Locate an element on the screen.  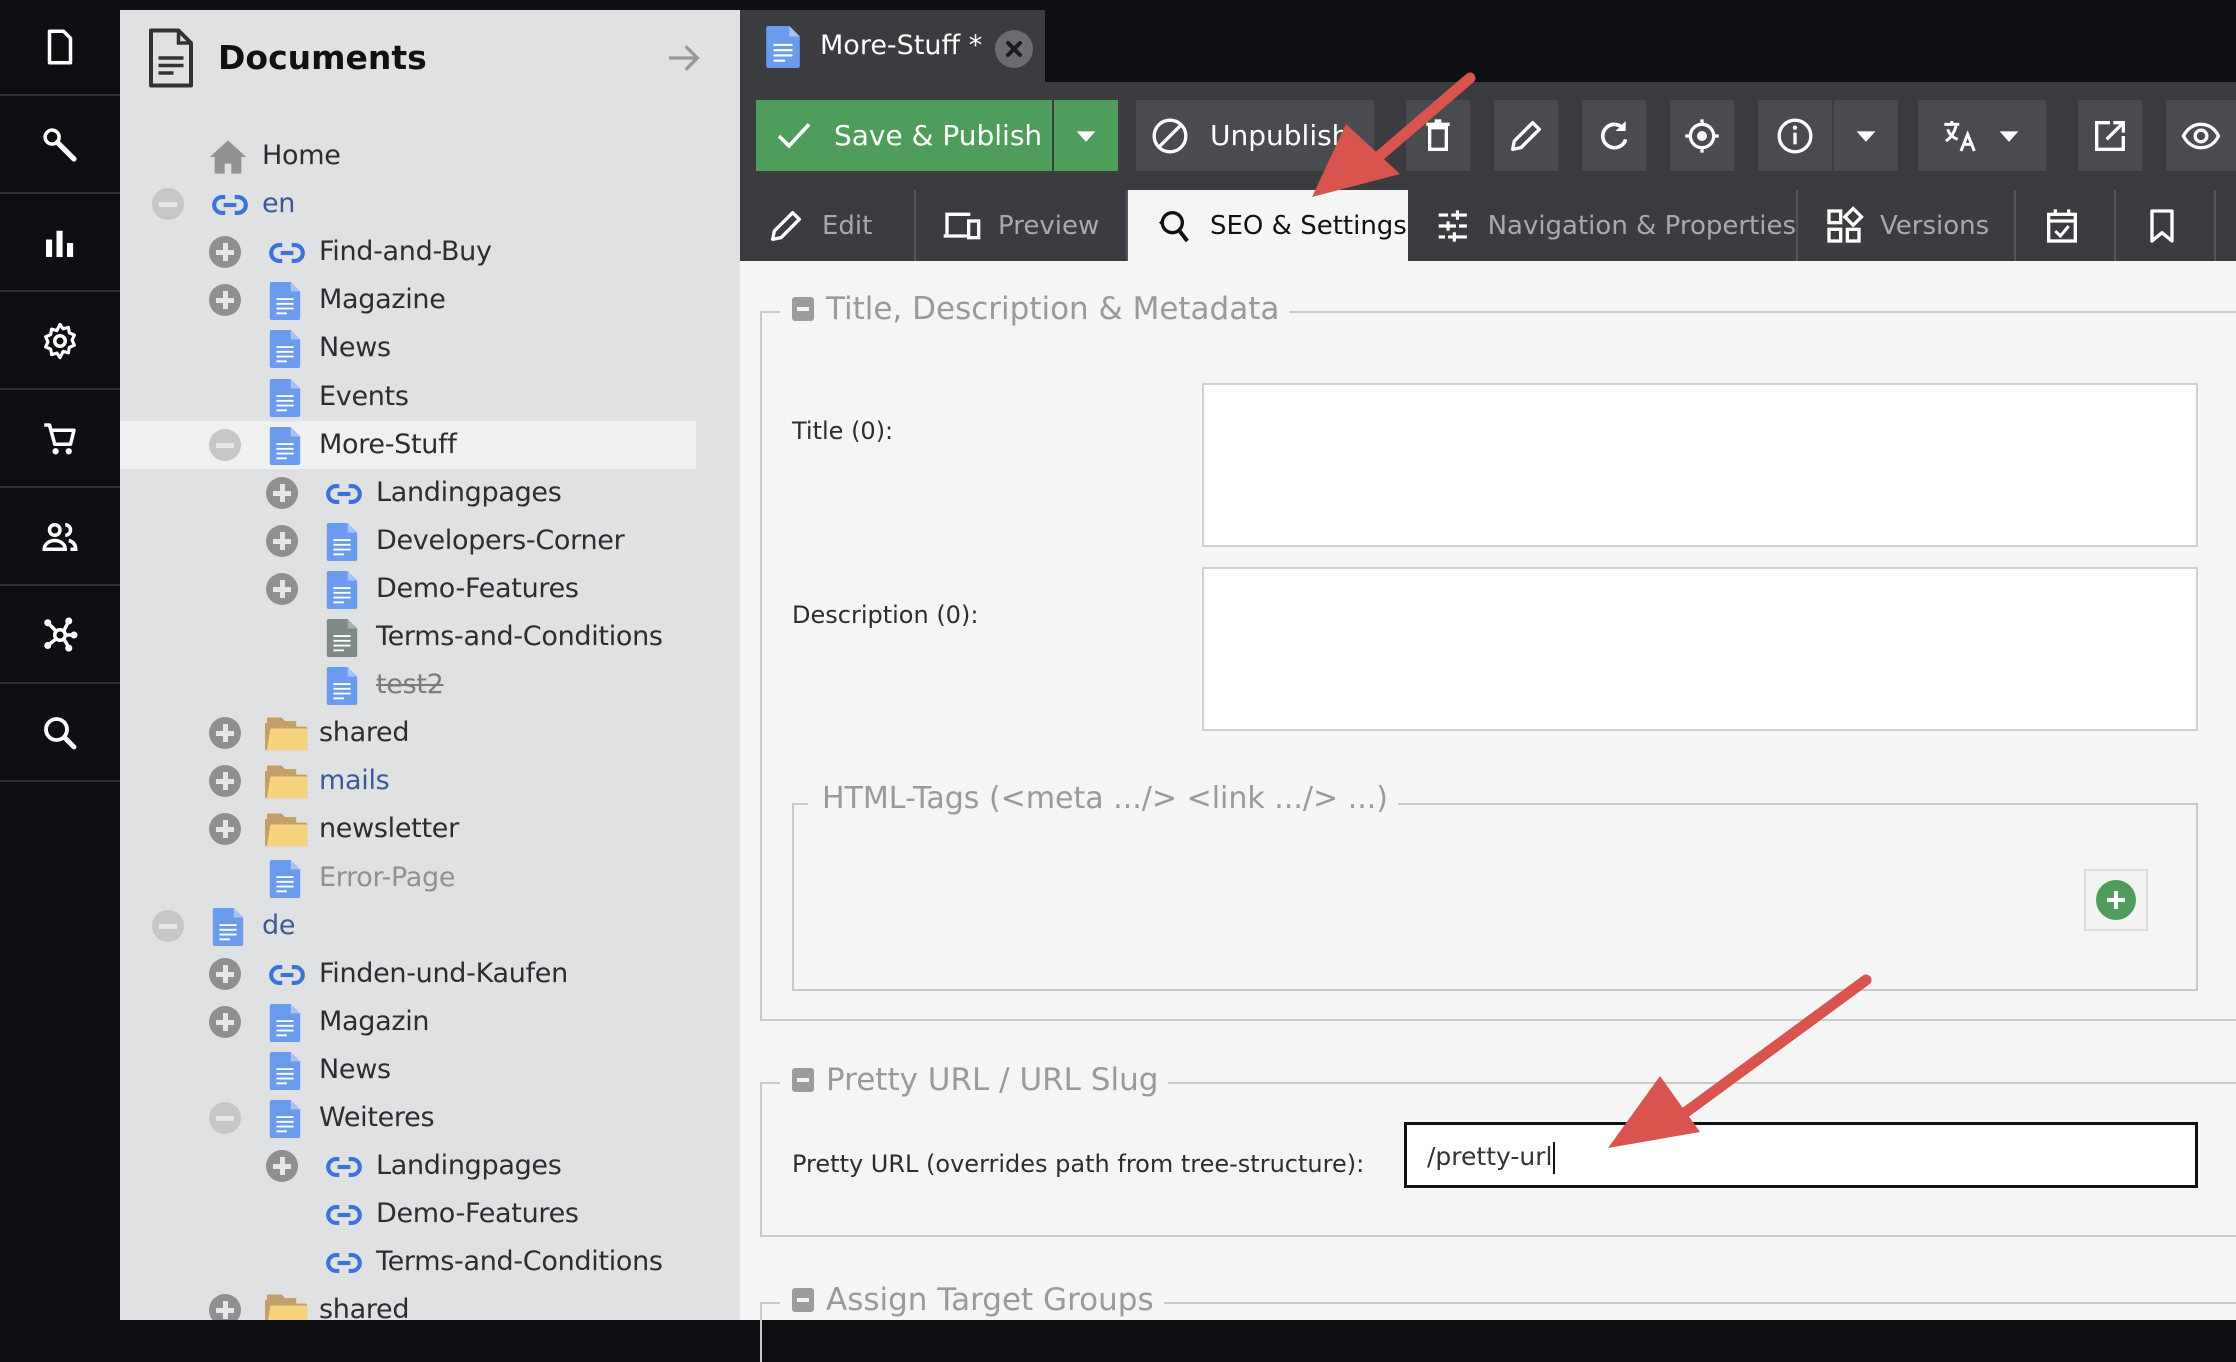
tree-item: Finden-und-Kaufen is located at coordinates (408, 974).